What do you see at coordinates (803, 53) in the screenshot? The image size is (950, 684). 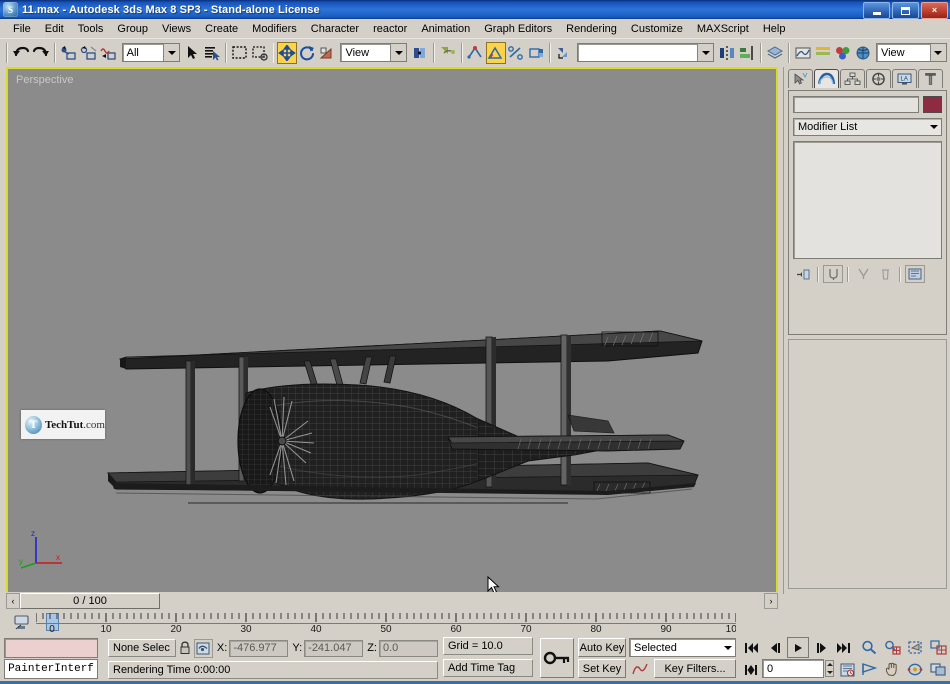 I see `curve-editor-icon` at bounding box center [803, 53].